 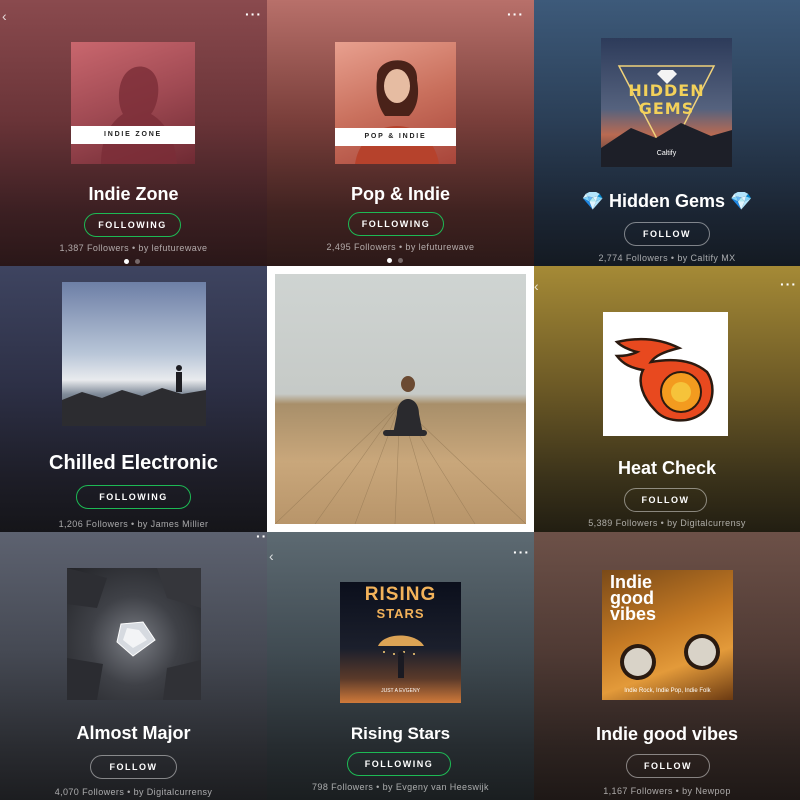 What do you see at coordinates (139, 115) in the screenshot?
I see `portrait-silhouette-icon` at bounding box center [139, 115].